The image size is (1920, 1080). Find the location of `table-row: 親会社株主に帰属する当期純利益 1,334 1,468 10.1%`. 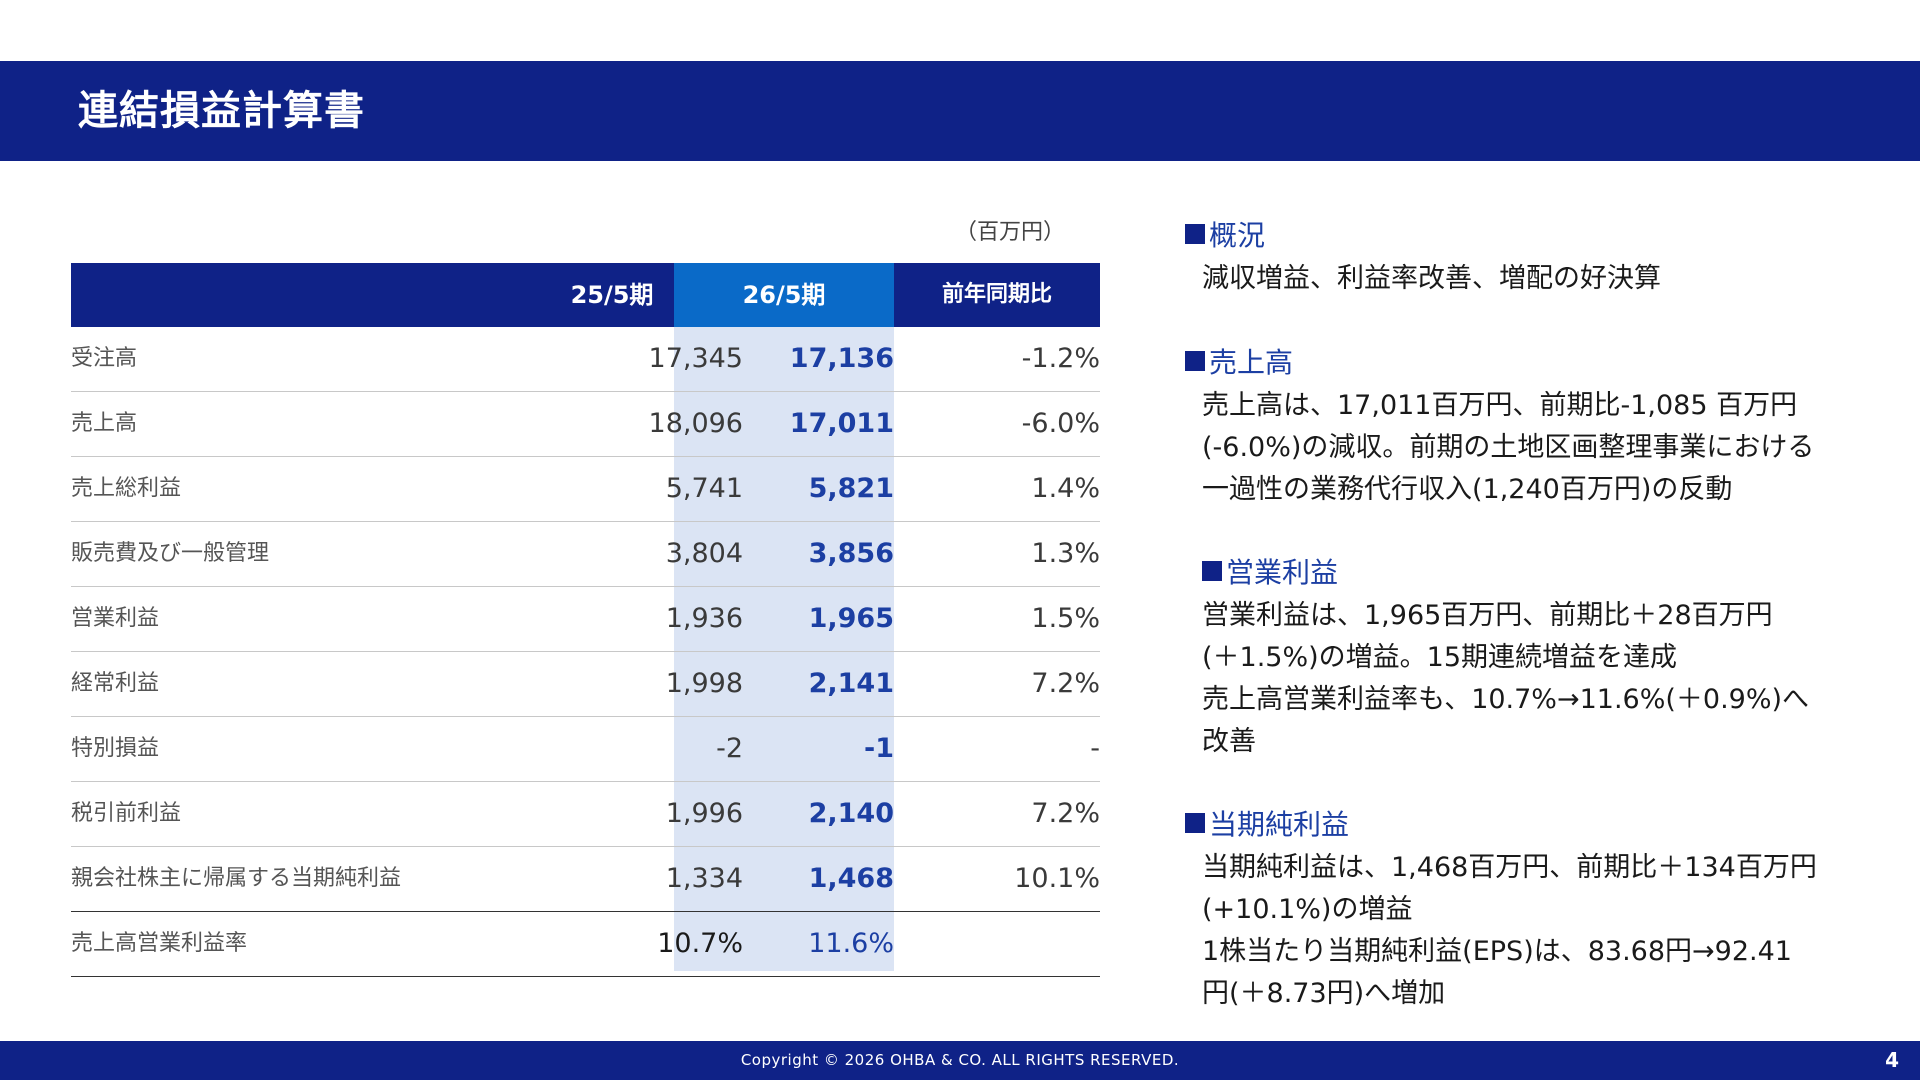

table-row: 親会社株主に帰属する当期純利益 1,334 1,468 10.1% is located at coordinates (585, 879).